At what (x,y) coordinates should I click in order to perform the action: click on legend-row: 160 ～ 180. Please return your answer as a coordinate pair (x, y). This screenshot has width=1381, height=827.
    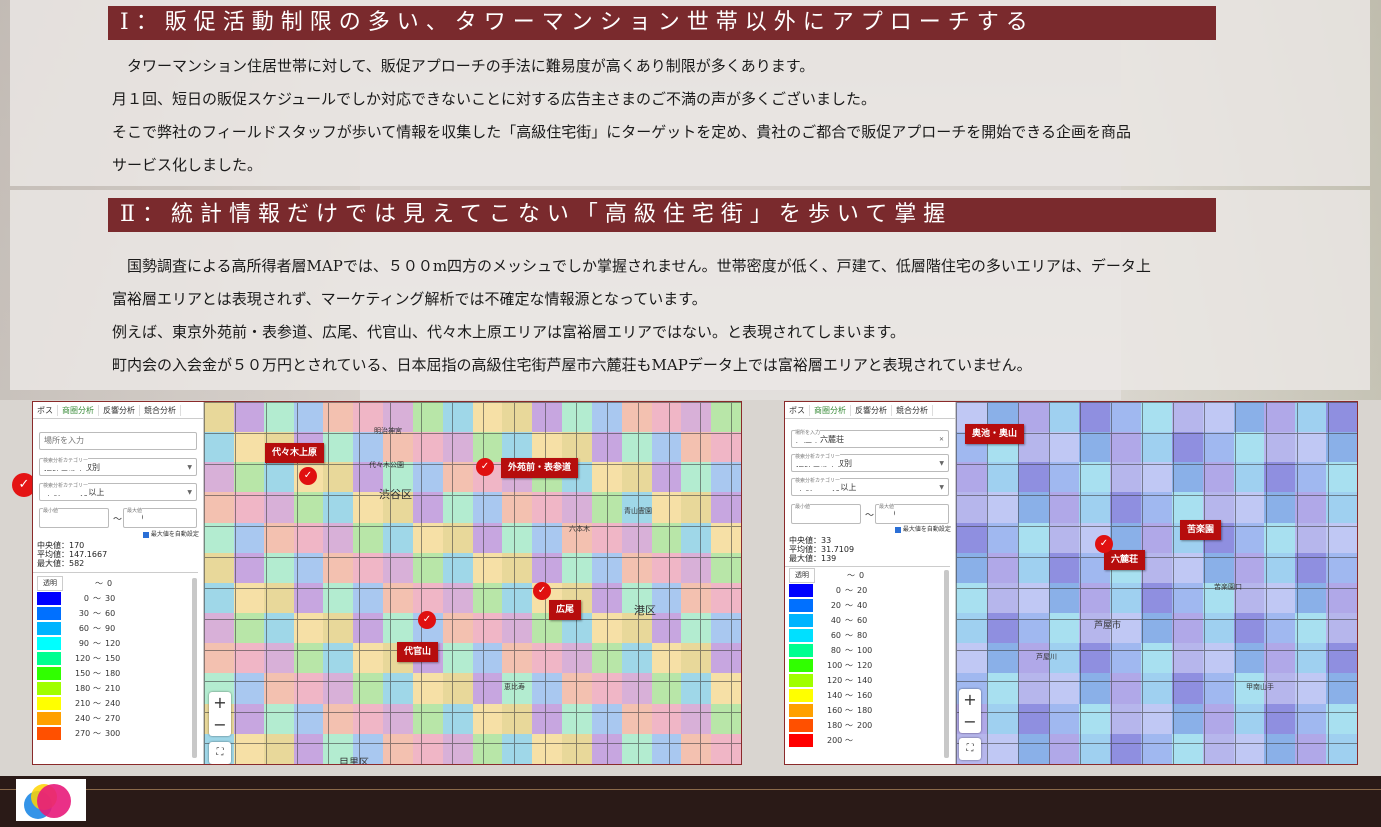
    Looking at the image, I should click on (835, 710).